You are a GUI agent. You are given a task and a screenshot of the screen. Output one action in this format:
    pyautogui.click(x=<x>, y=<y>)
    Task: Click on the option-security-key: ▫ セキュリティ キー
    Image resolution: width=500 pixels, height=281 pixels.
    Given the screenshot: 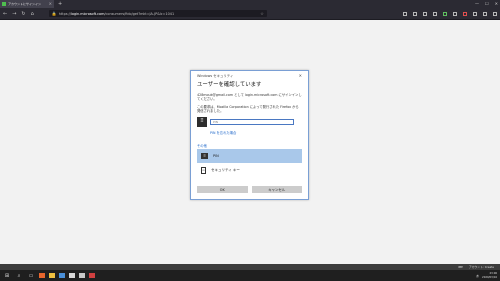 What is the action you would take?
    pyautogui.click(x=249, y=171)
    